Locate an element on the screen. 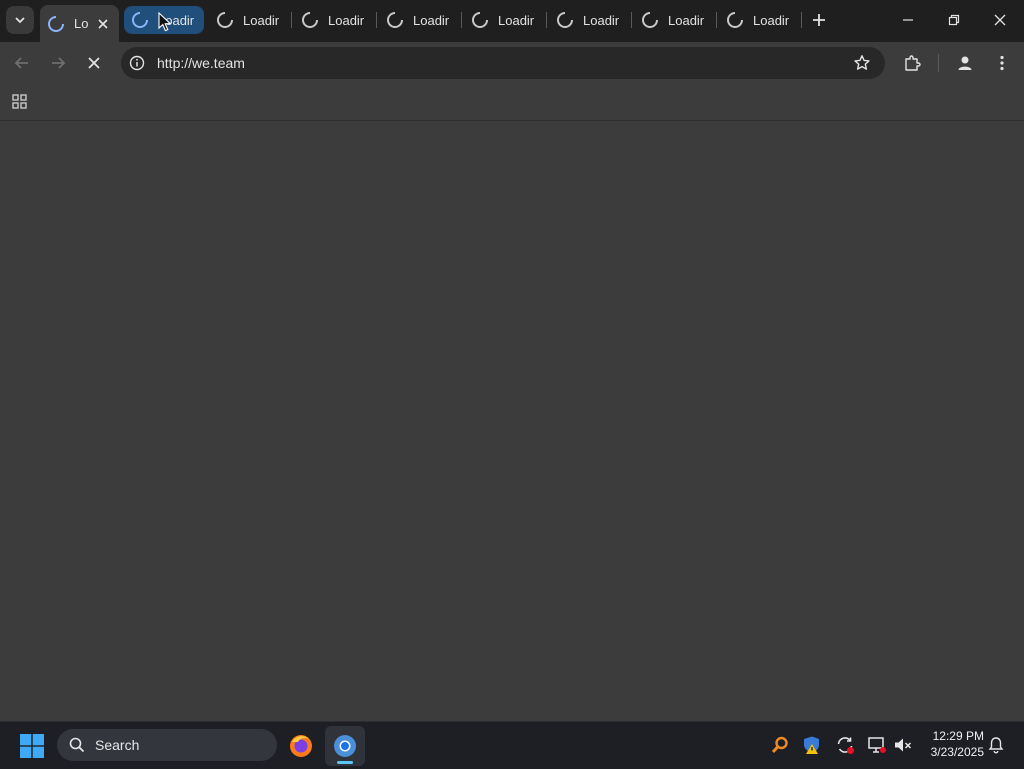 The height and width of the screenshot is (769, 1024). profile-button is located at coordinates (965, 63).